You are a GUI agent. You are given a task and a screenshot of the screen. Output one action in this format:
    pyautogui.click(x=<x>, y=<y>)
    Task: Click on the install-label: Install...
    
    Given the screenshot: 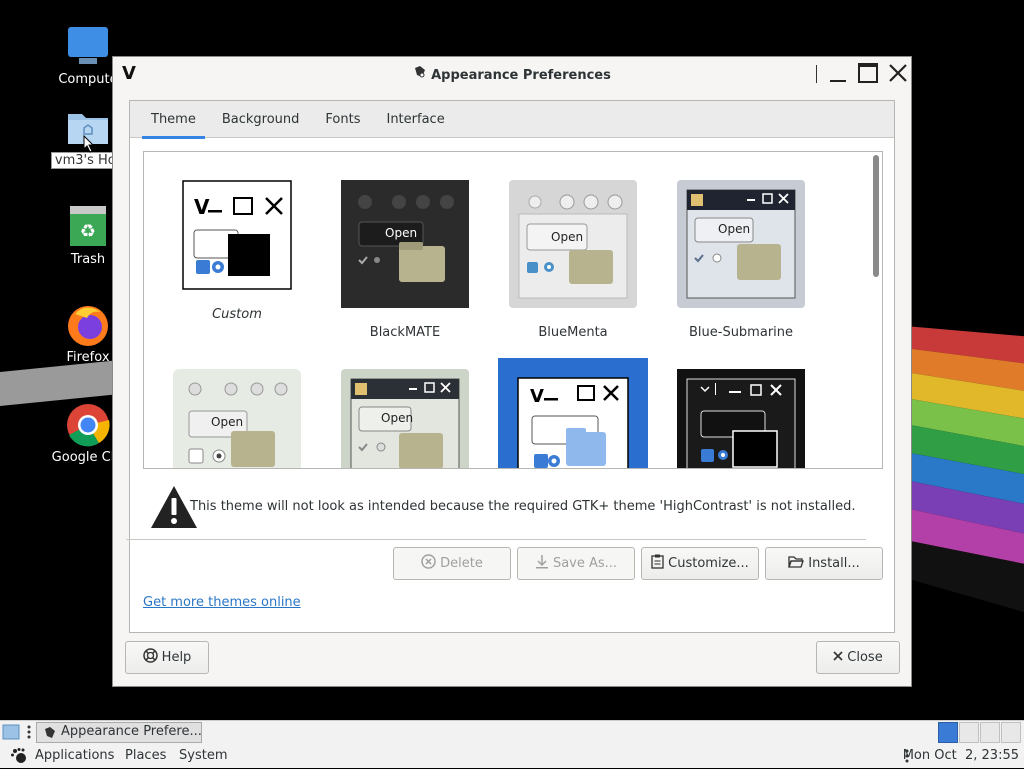 What is the action you would take?
    pyautogui.click(x=834, y=563)
    